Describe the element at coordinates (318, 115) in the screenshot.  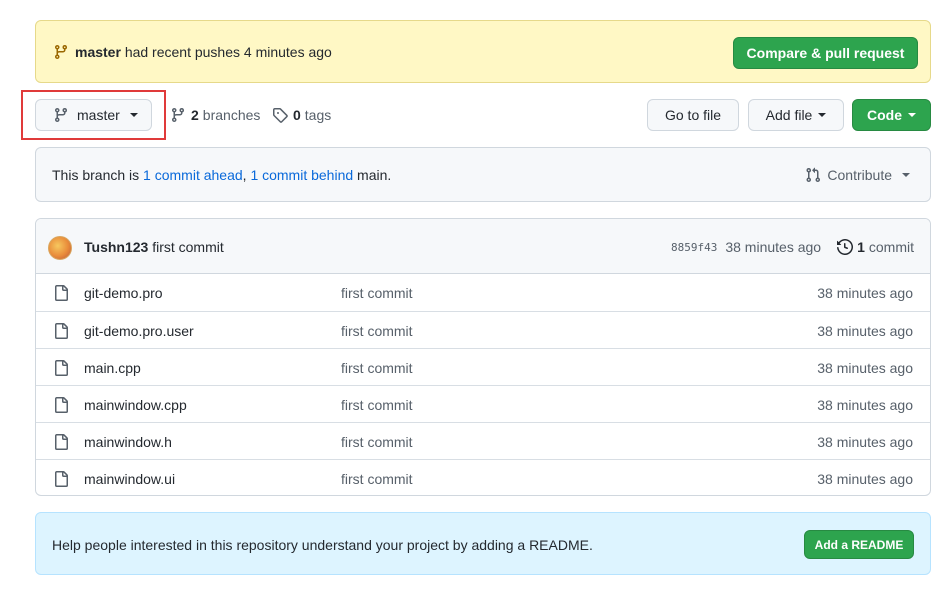
I see `tags-label: tags` at that location.